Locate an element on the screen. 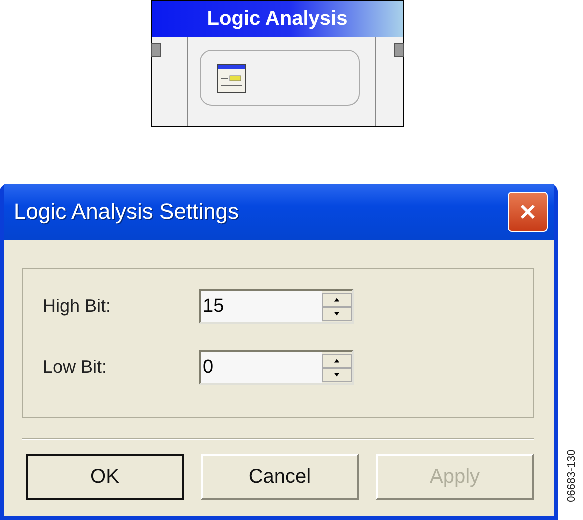 Image resolution: width=583 pixels, height=520 pixels. figure-number: 06683-130 is located at coordinates (572, 476).